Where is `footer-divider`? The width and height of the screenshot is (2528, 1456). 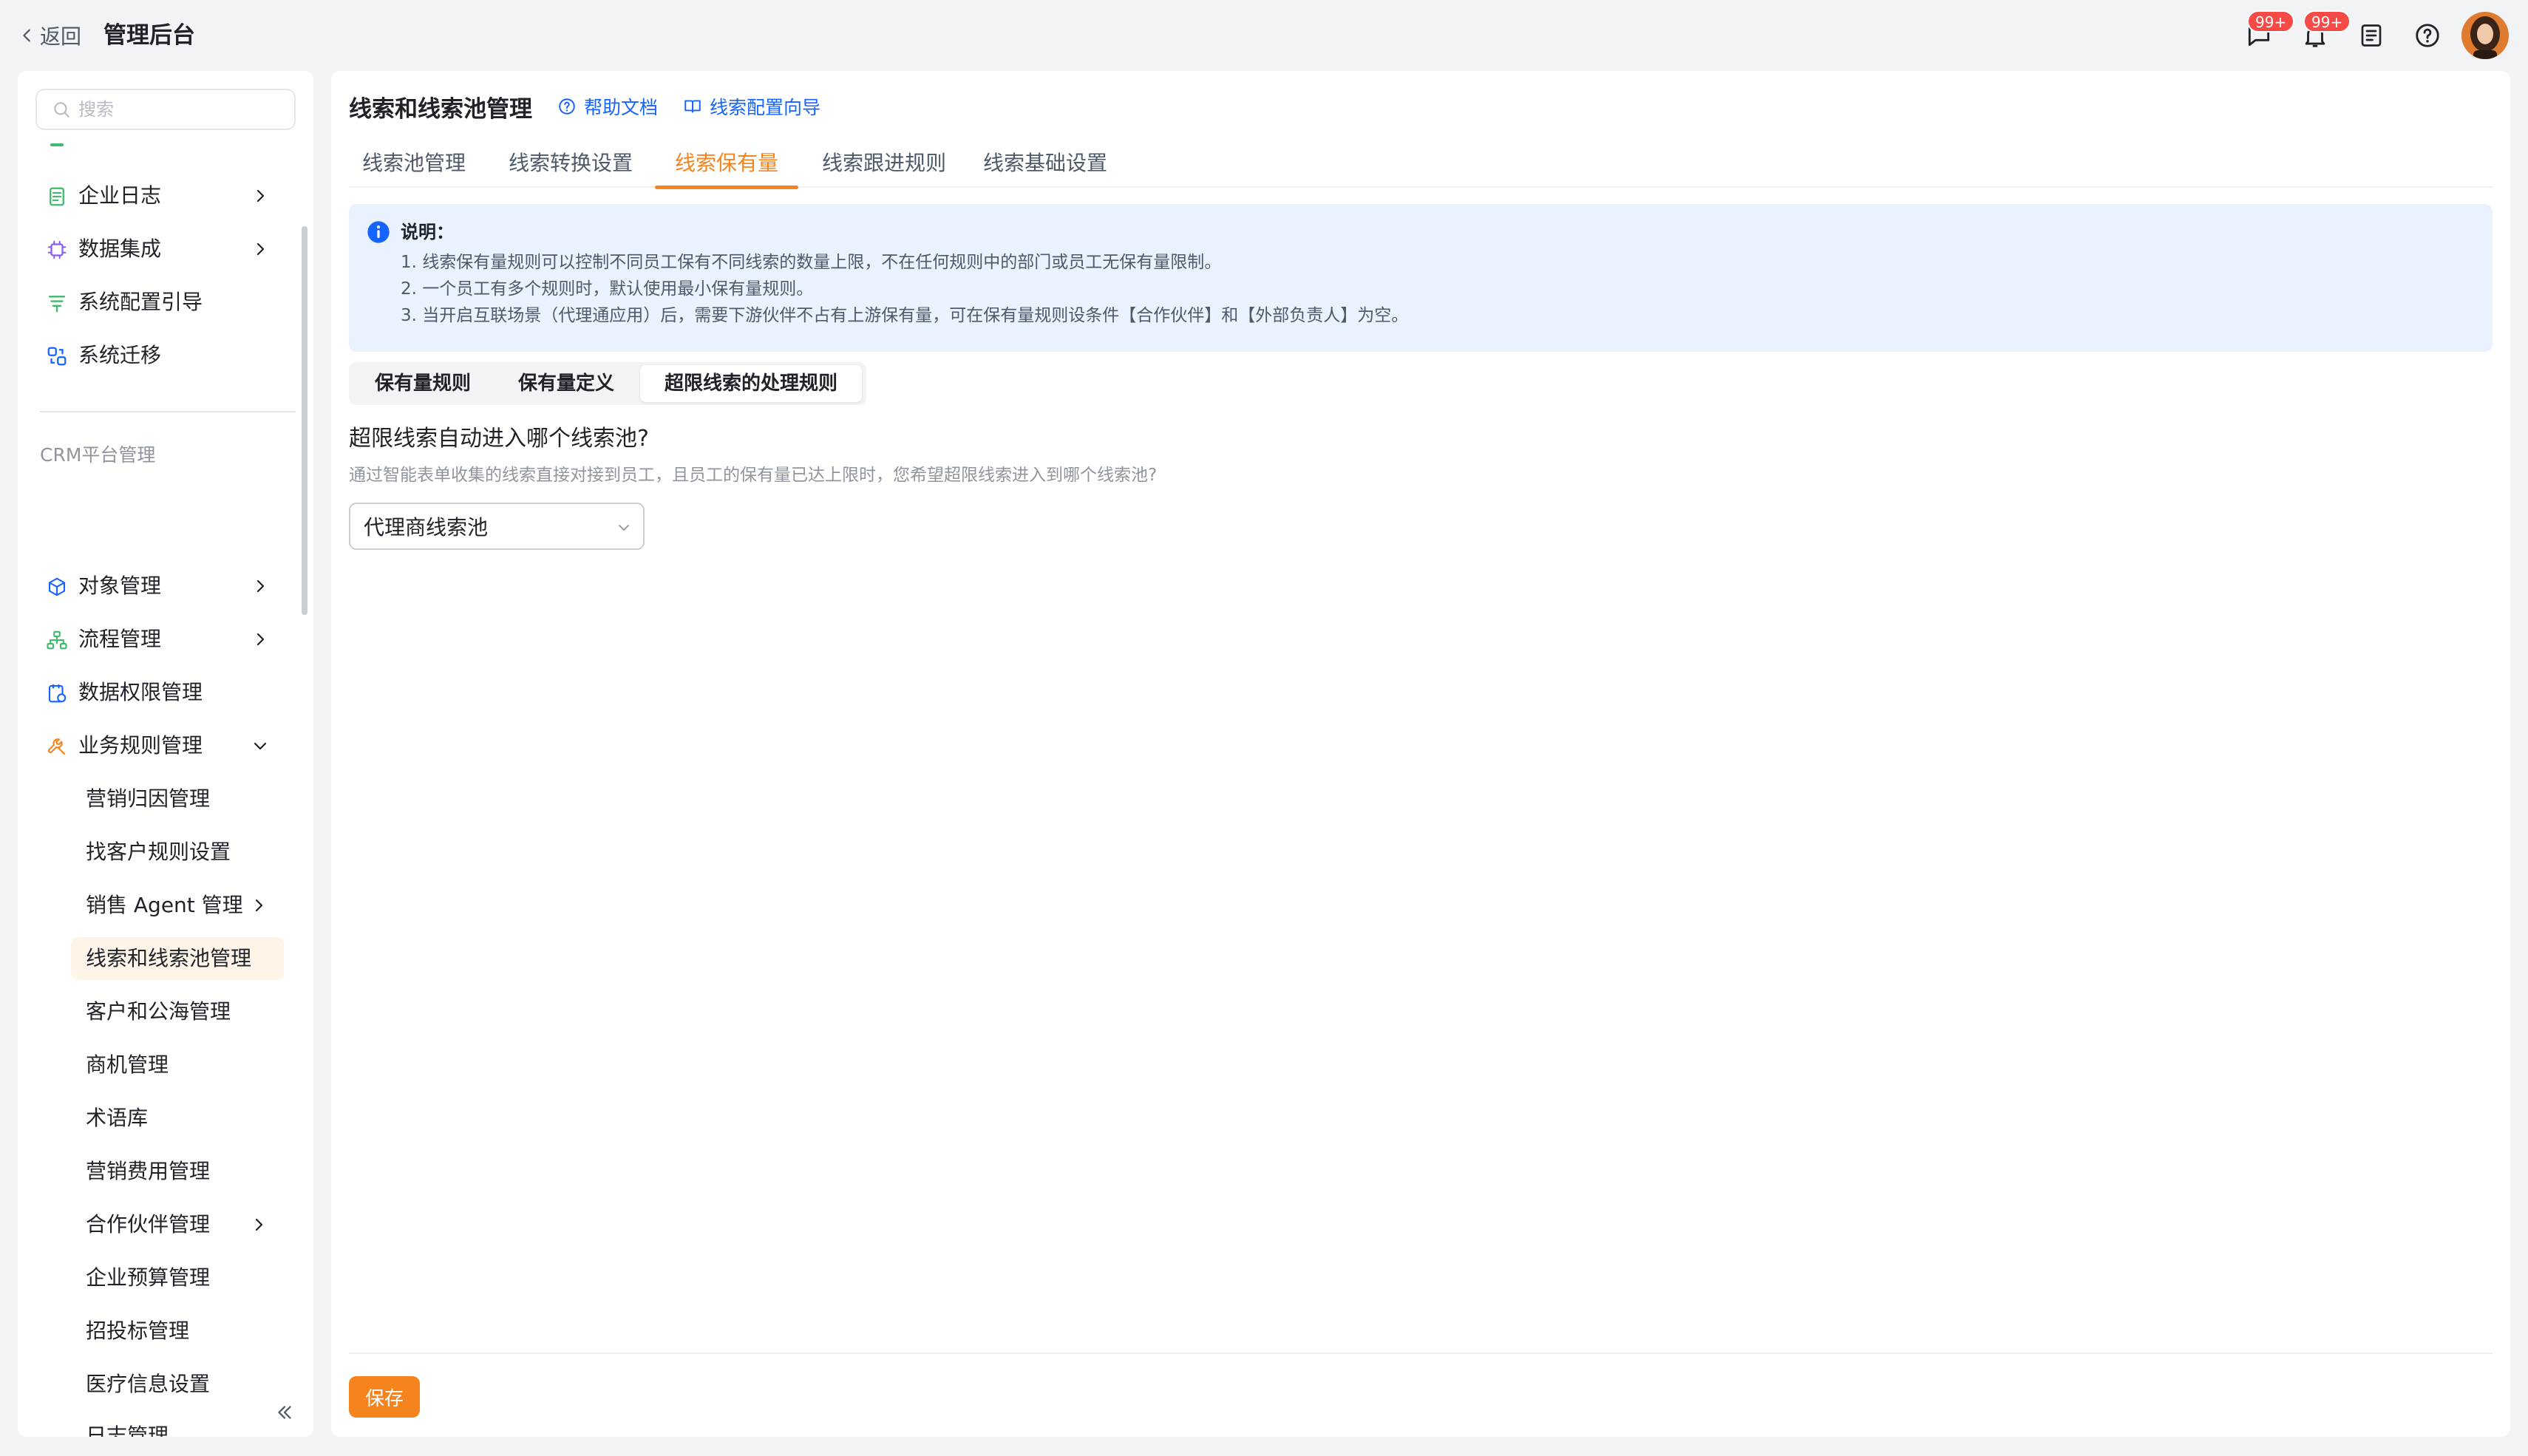 footer-divider is located at coordinates (1421, 1353).